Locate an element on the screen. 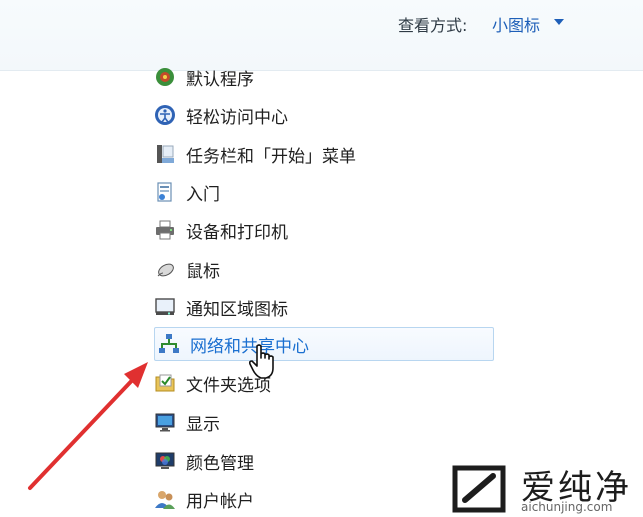 This screenshot has width=643, height=517. watermark-url: aichunjing.com is located at coordinates (567, 507).